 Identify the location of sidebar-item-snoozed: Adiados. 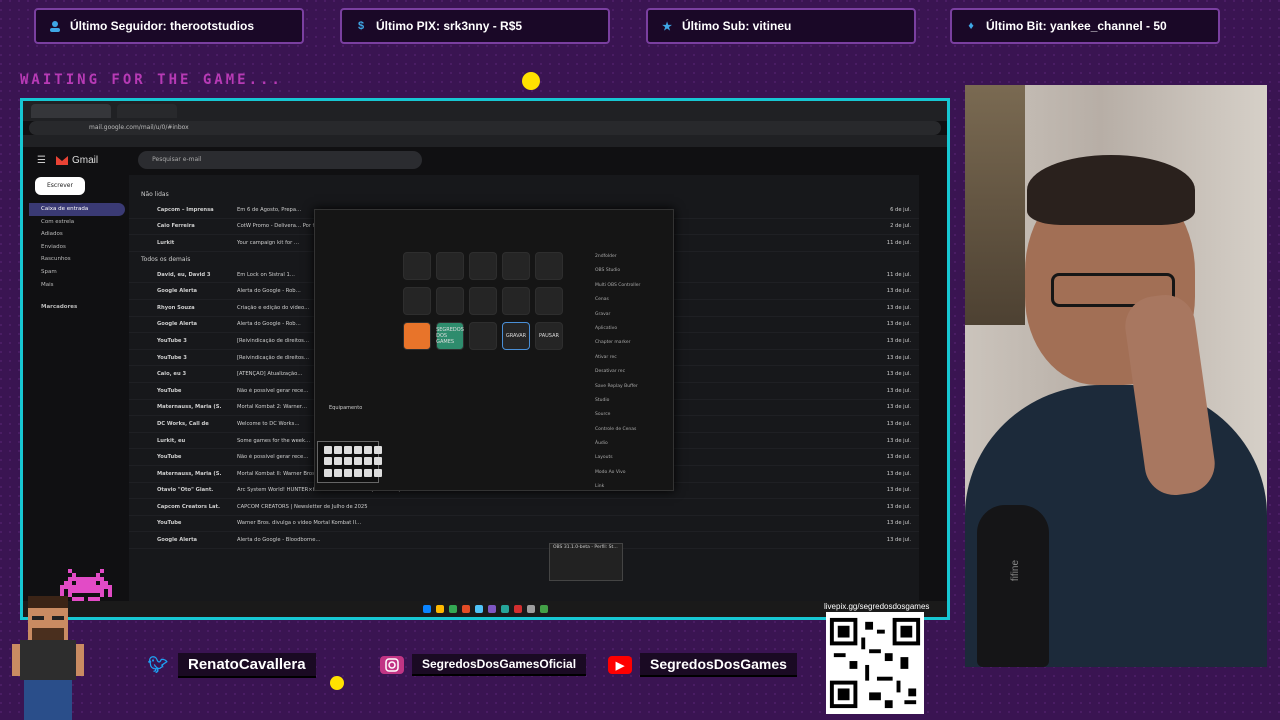
(77, 234).